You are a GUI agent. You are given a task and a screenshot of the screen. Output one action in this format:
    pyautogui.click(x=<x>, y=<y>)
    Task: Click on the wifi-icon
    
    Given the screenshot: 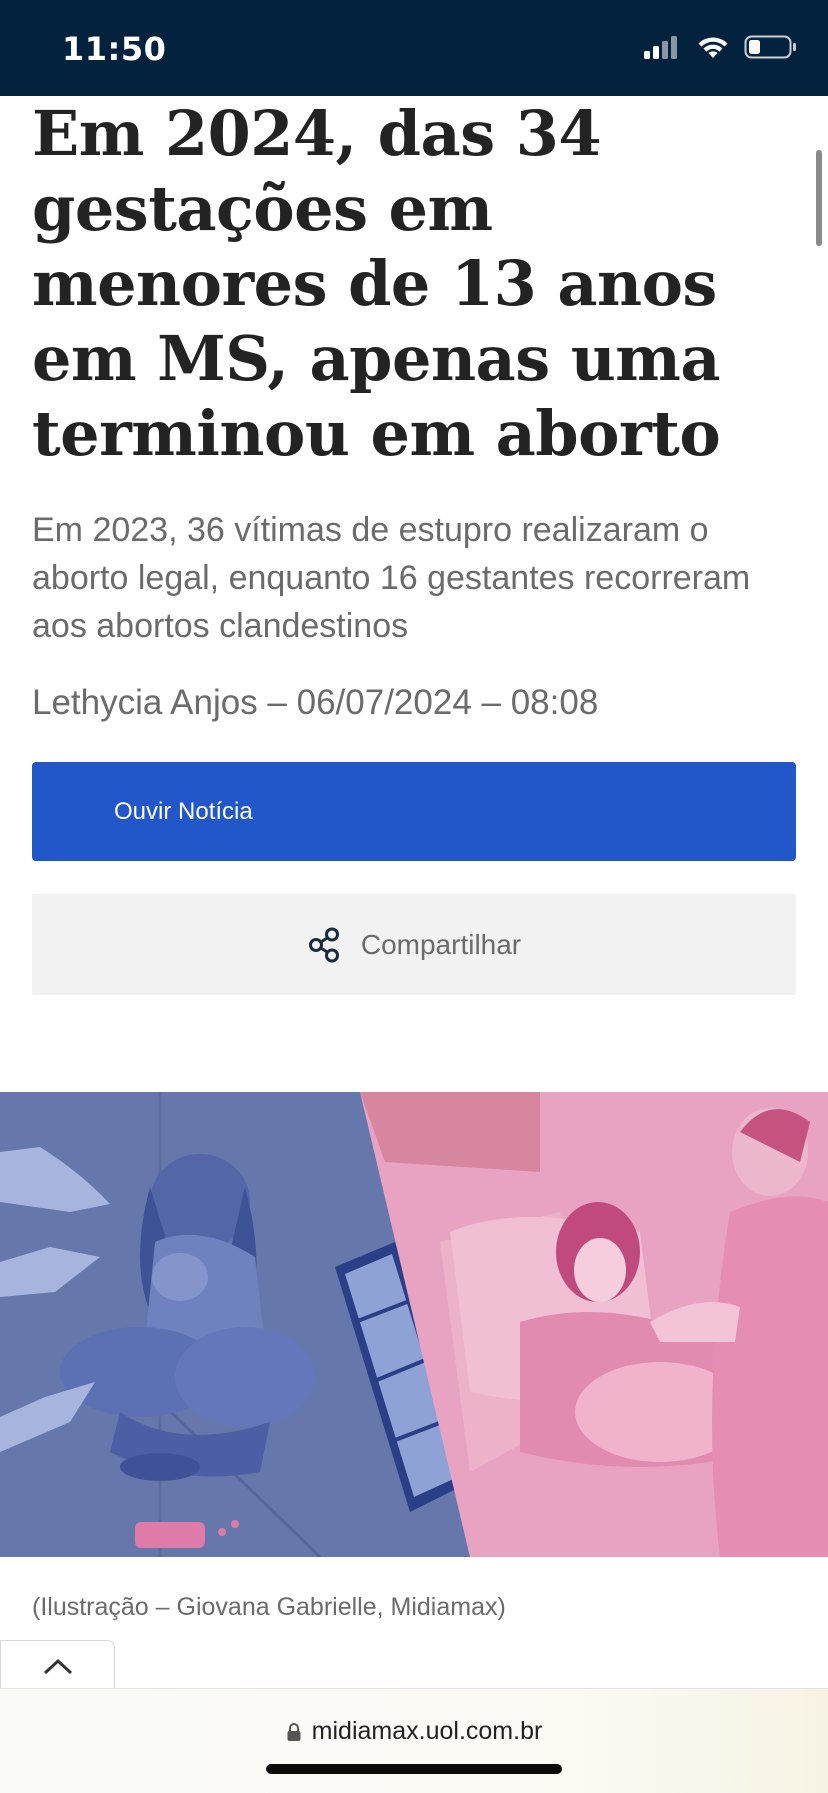 What is the action you would take?
    pyautogui.click(x=713, y=47)
    